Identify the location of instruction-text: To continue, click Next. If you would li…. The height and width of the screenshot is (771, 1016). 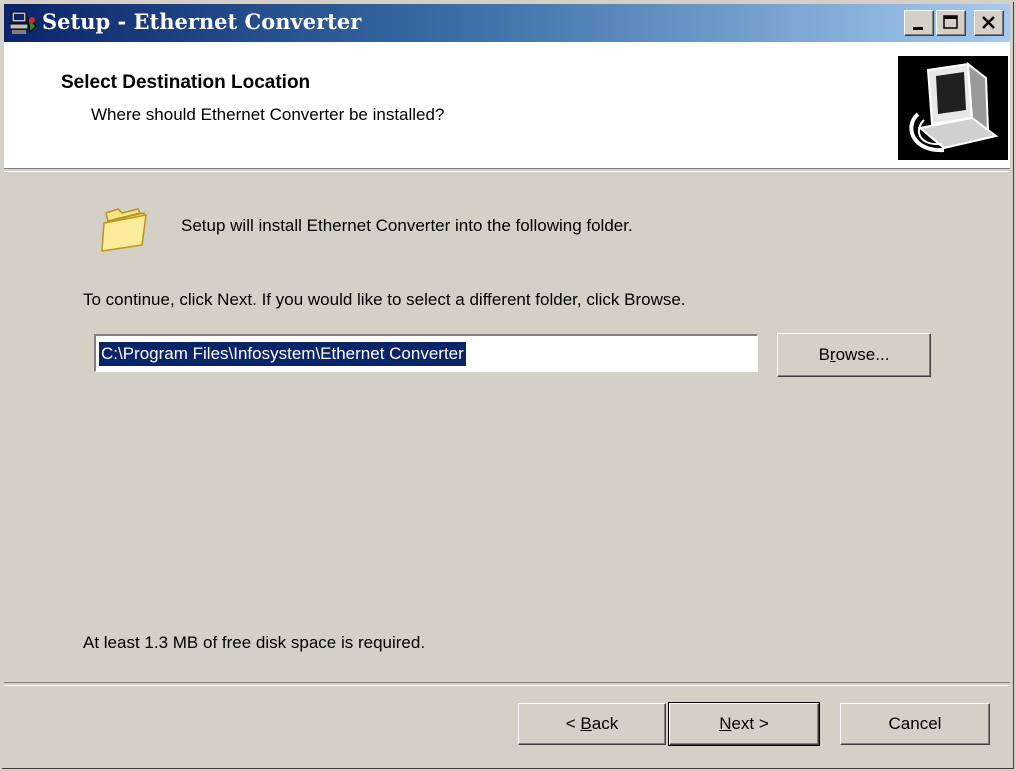
(384, 299).